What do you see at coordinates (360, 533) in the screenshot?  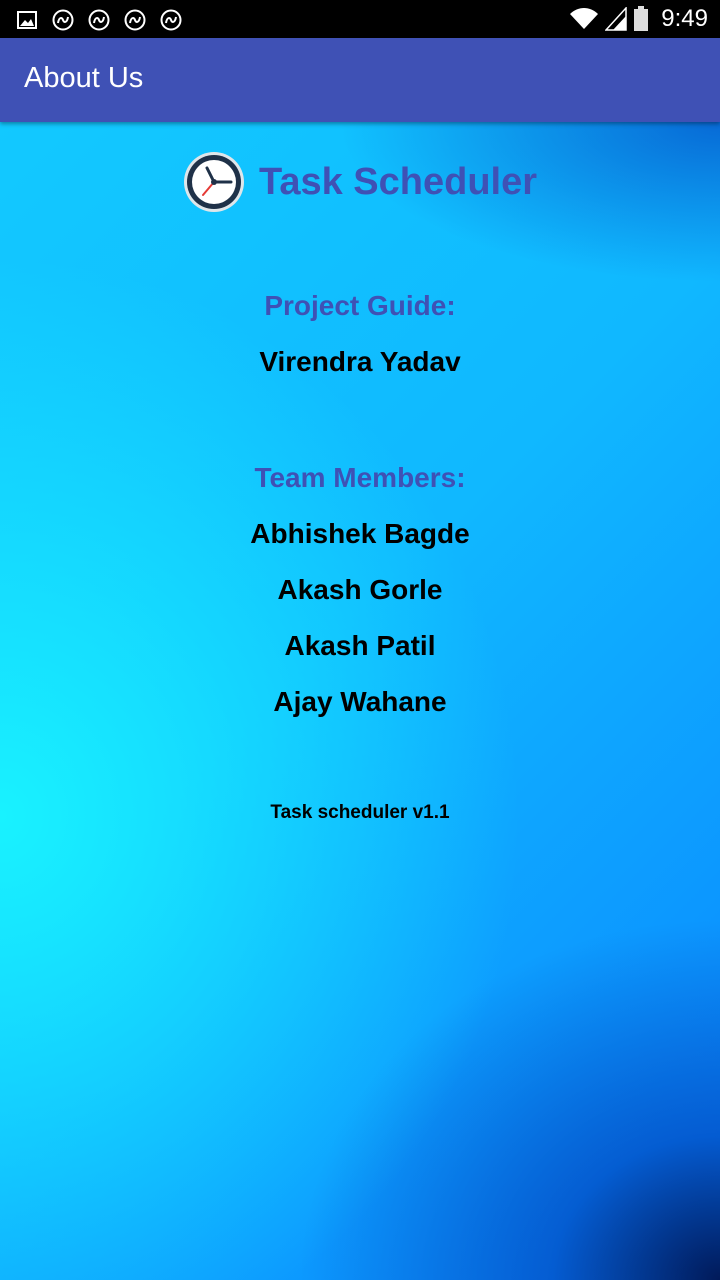 I see `team-member: Abhishek Bagde` at bounding box center [360, 533].